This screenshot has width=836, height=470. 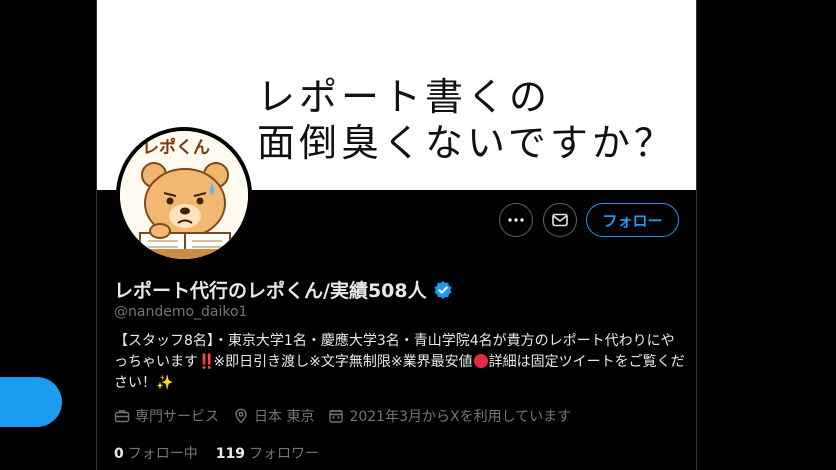 I want to click on profile-meta: 専門サービス 日本 東京 2021年3月からXを利用しています, so click(x=349, y=416).